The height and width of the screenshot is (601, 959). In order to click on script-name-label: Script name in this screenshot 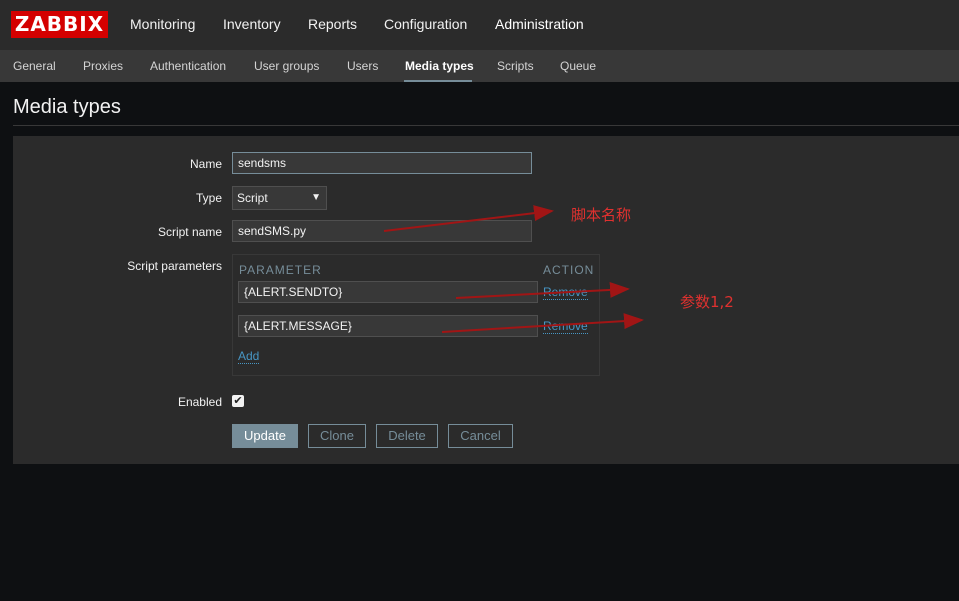, I will do `click(189, 232)`.